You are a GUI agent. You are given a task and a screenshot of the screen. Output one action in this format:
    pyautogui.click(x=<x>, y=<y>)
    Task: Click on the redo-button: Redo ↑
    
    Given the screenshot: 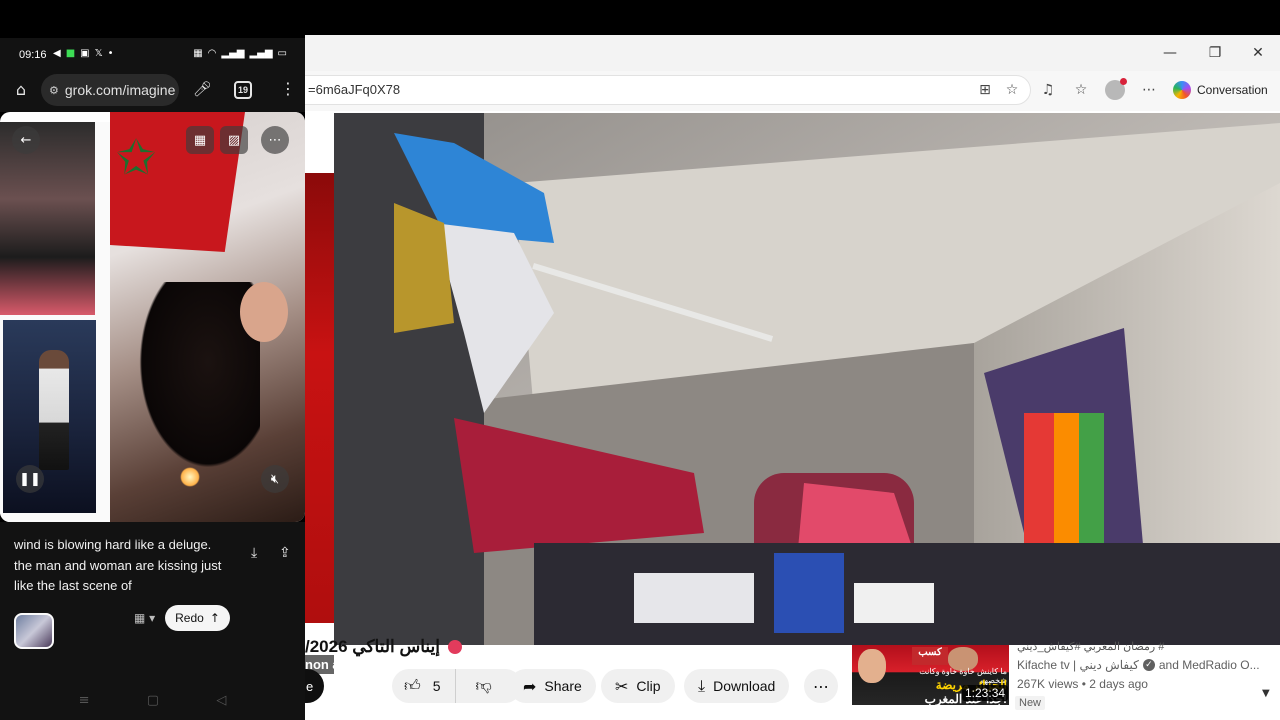 What is the action you would take?
    pyautogui.click(x=197, y=618)
    